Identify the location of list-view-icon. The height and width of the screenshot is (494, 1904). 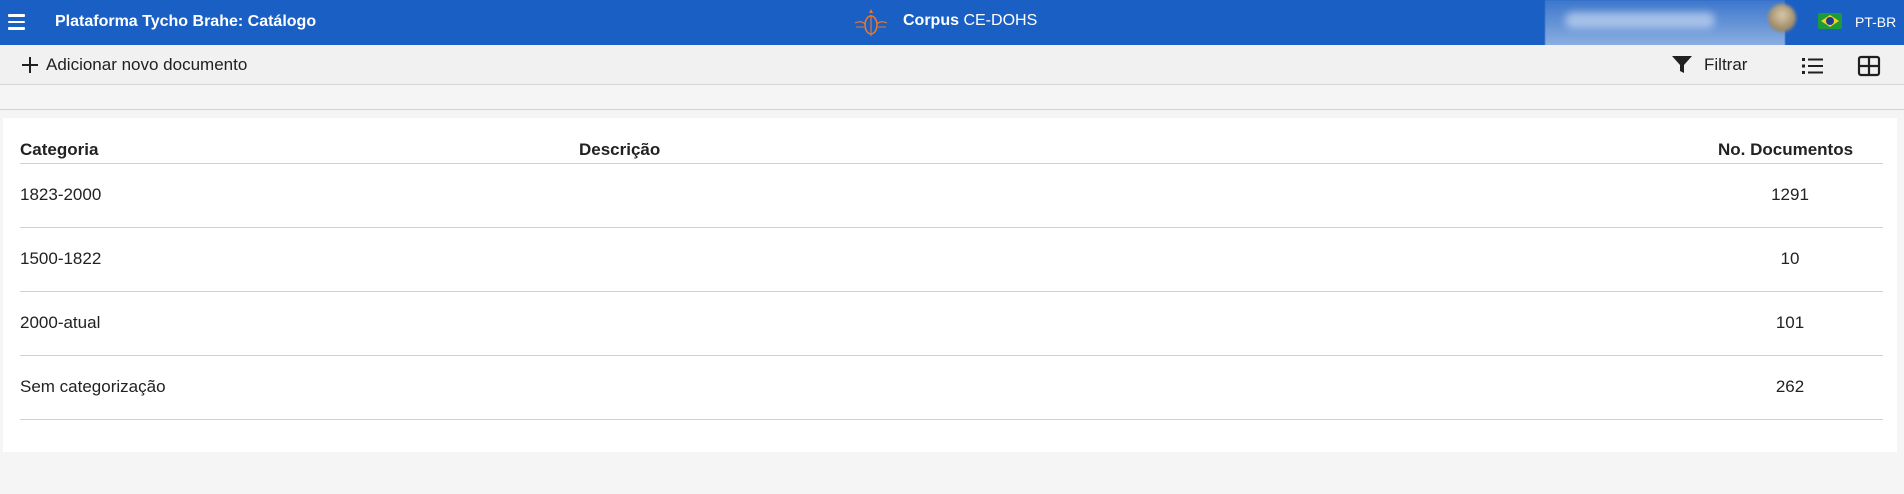
(1813, 66).